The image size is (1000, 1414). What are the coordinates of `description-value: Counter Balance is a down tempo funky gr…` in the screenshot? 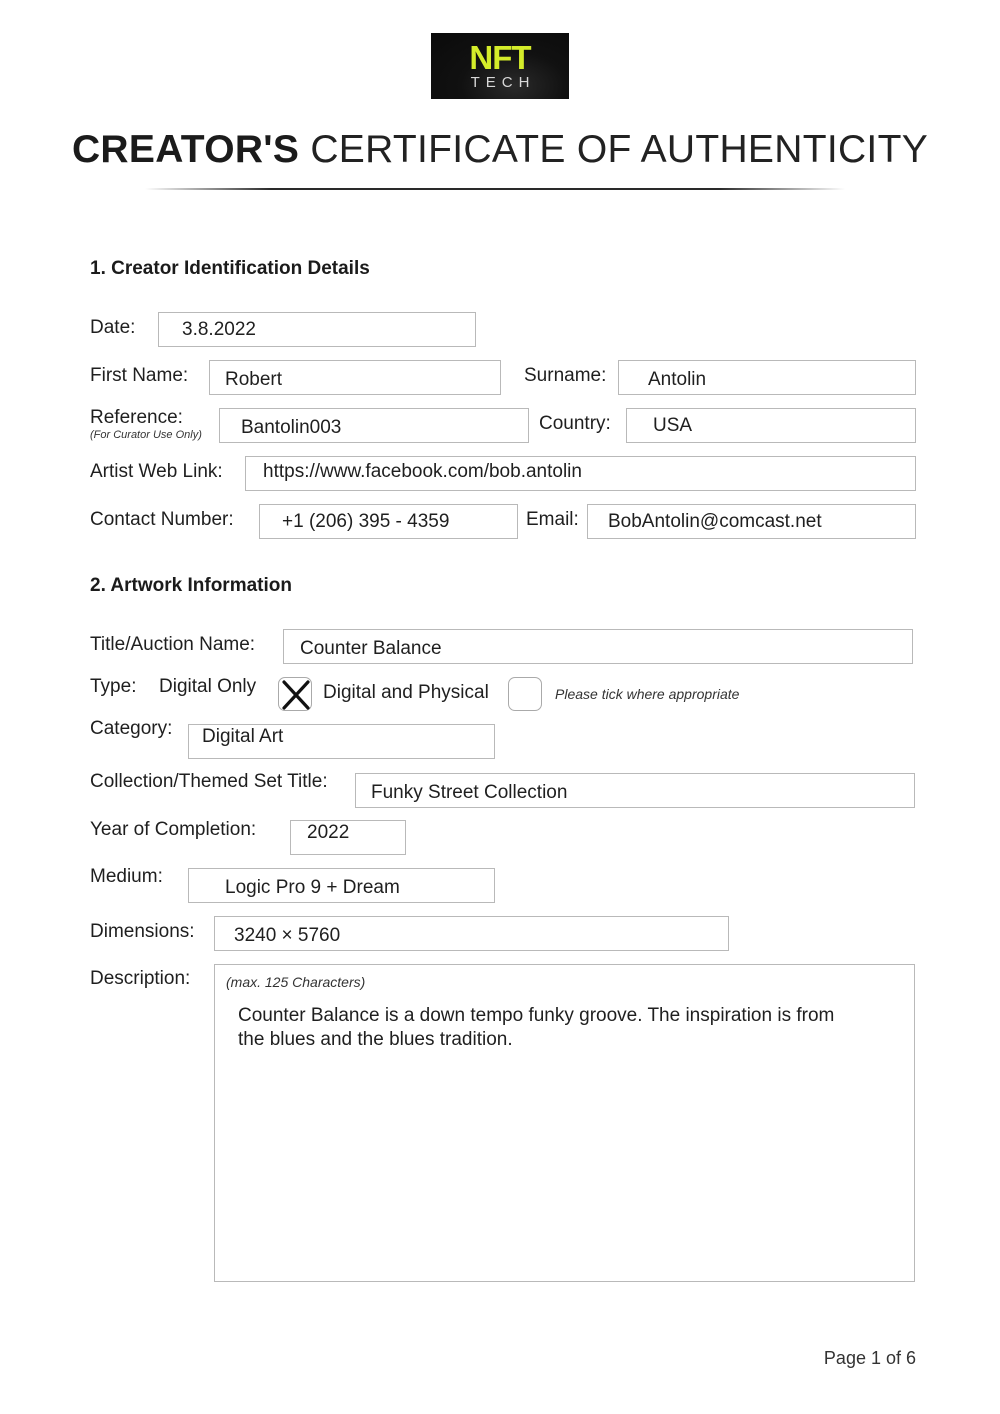 It's located at (536, 1027).